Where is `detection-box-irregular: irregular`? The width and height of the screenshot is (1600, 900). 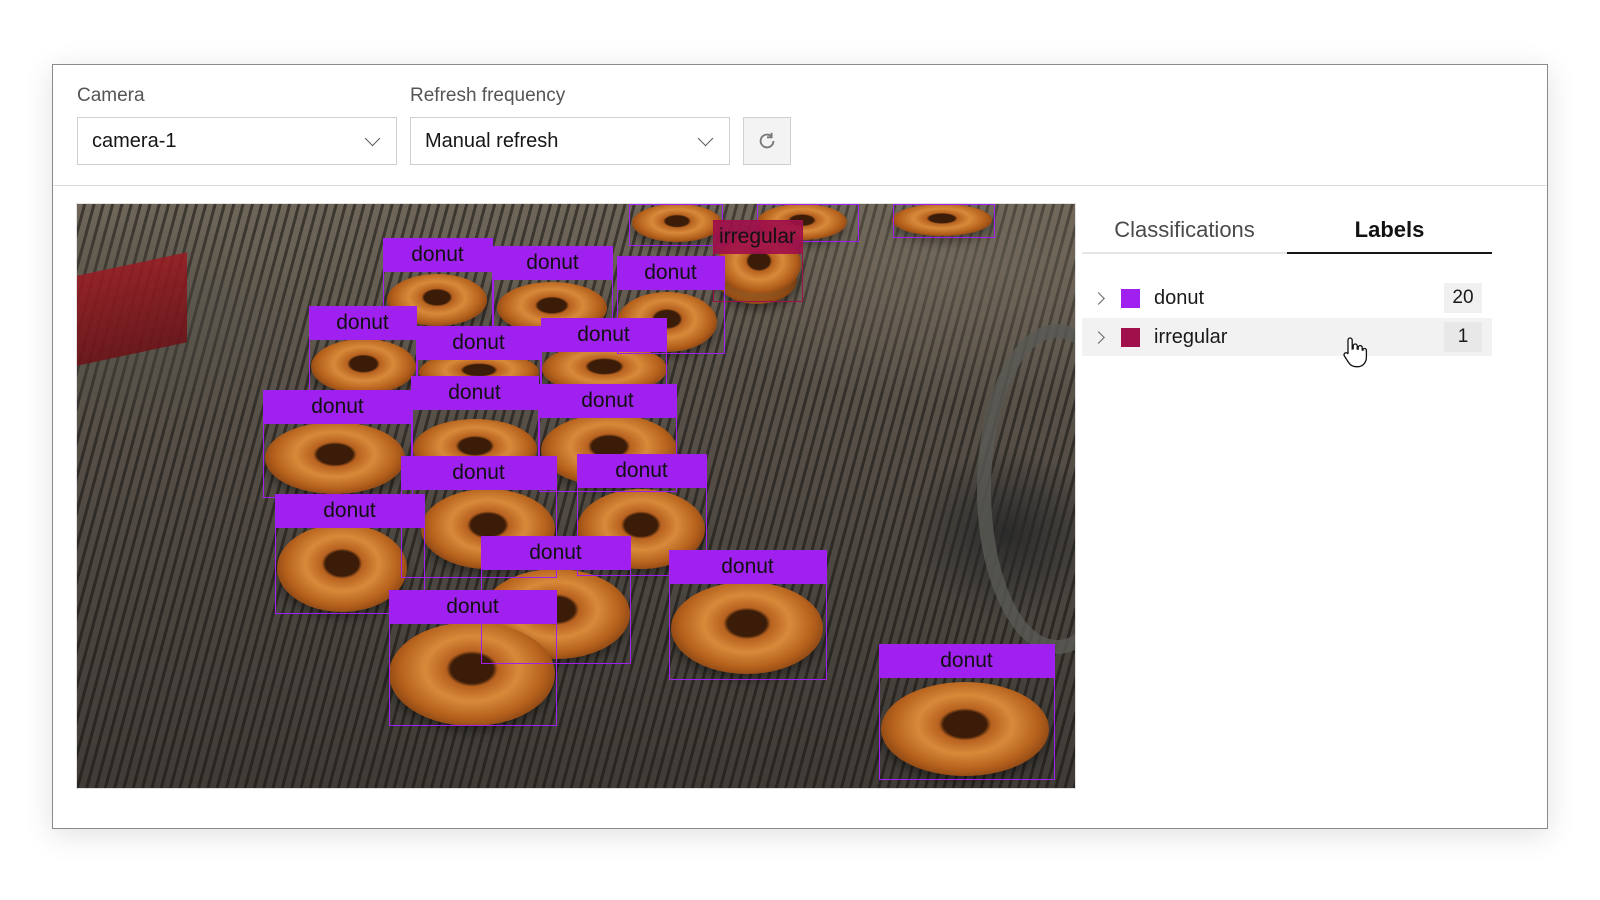
detection-box-irregular: irregular is located at coordinates (757, 260).